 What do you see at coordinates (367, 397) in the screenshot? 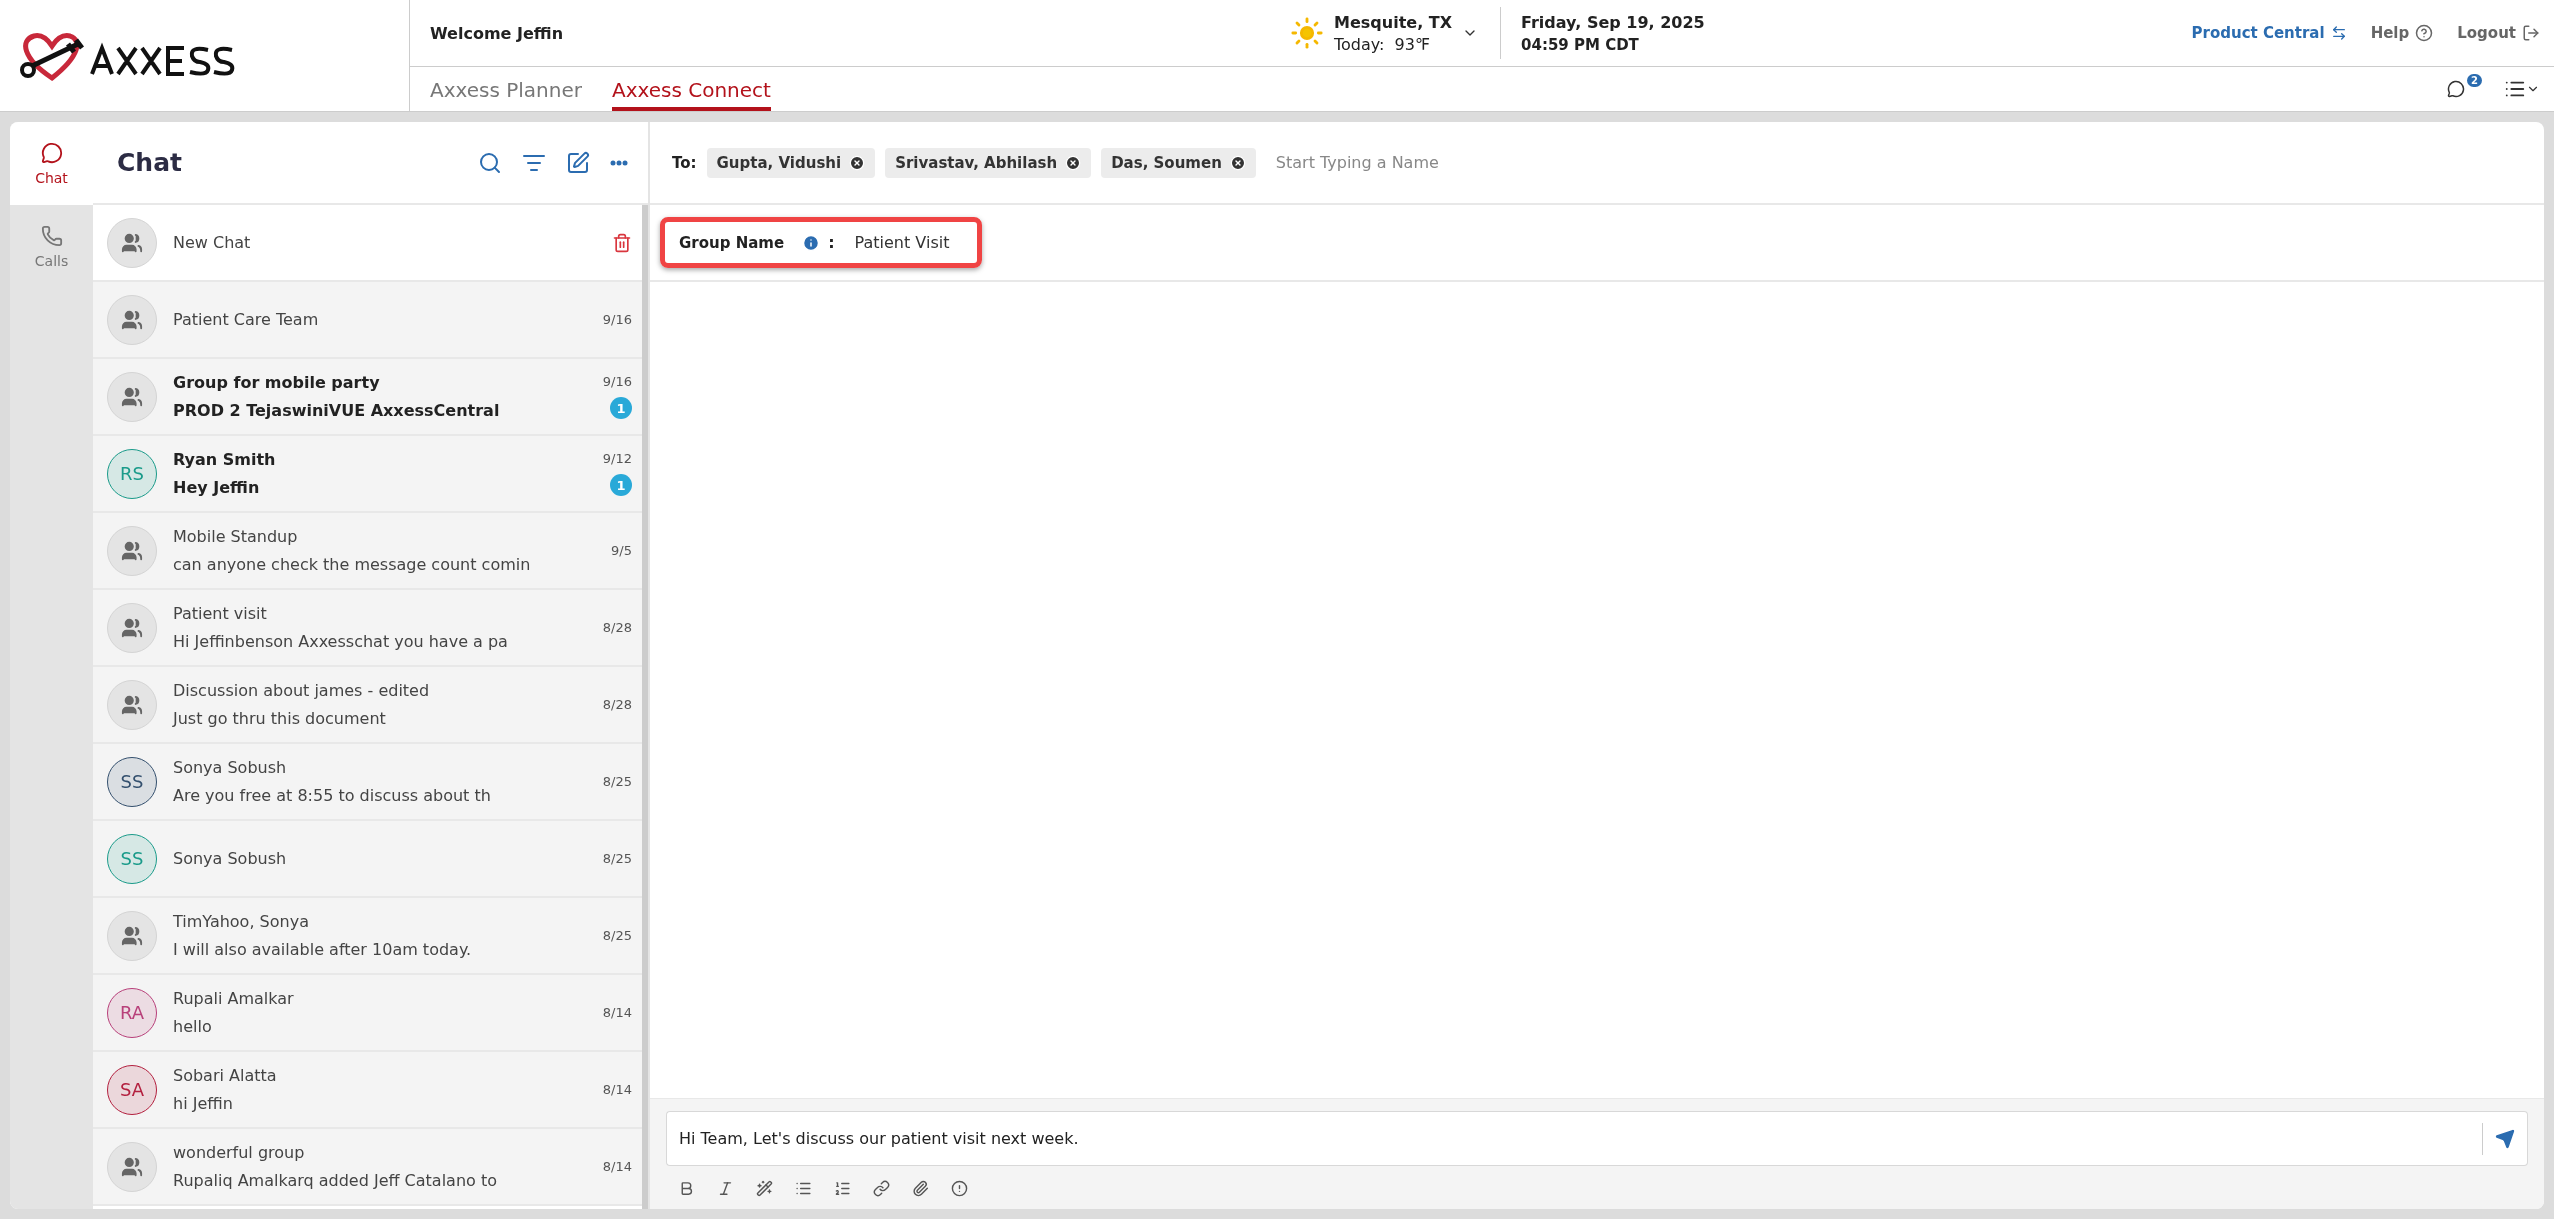
I see `conversation-row: Group for mobile party PROD 2 TejaswiniVUE AxxessCentral 9/16 1` at bounding box center [367, 397].